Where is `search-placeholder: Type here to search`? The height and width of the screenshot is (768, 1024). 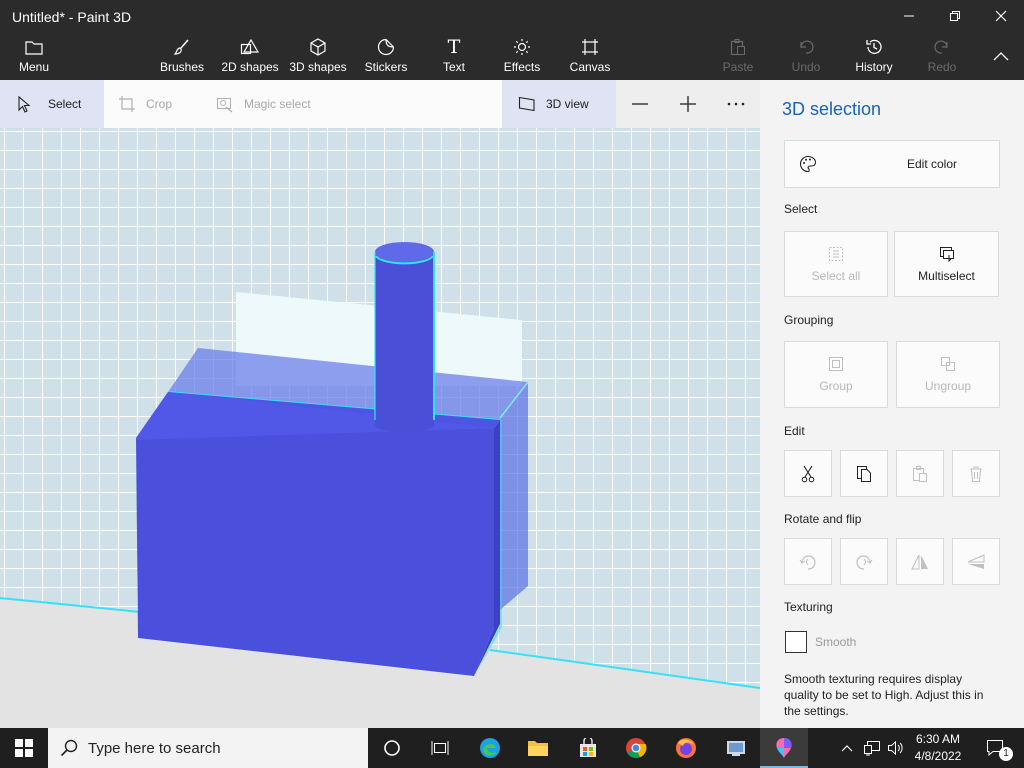 search-placeholder: Type here to search is located at coordinates (154, 748).